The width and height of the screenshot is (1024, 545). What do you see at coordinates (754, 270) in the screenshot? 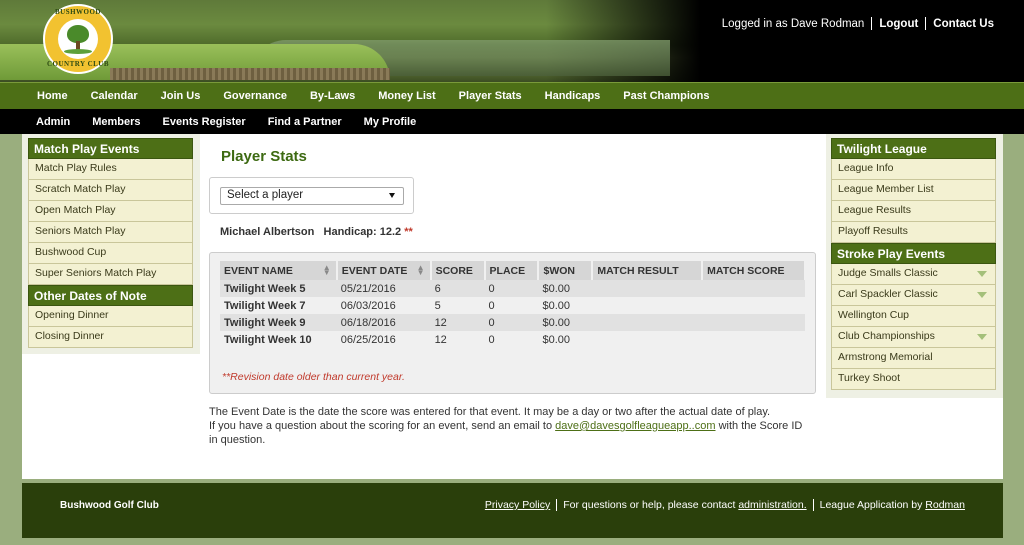
I see `column-header-match-score: MATCH SCORE` at bounding box center [754, 270].